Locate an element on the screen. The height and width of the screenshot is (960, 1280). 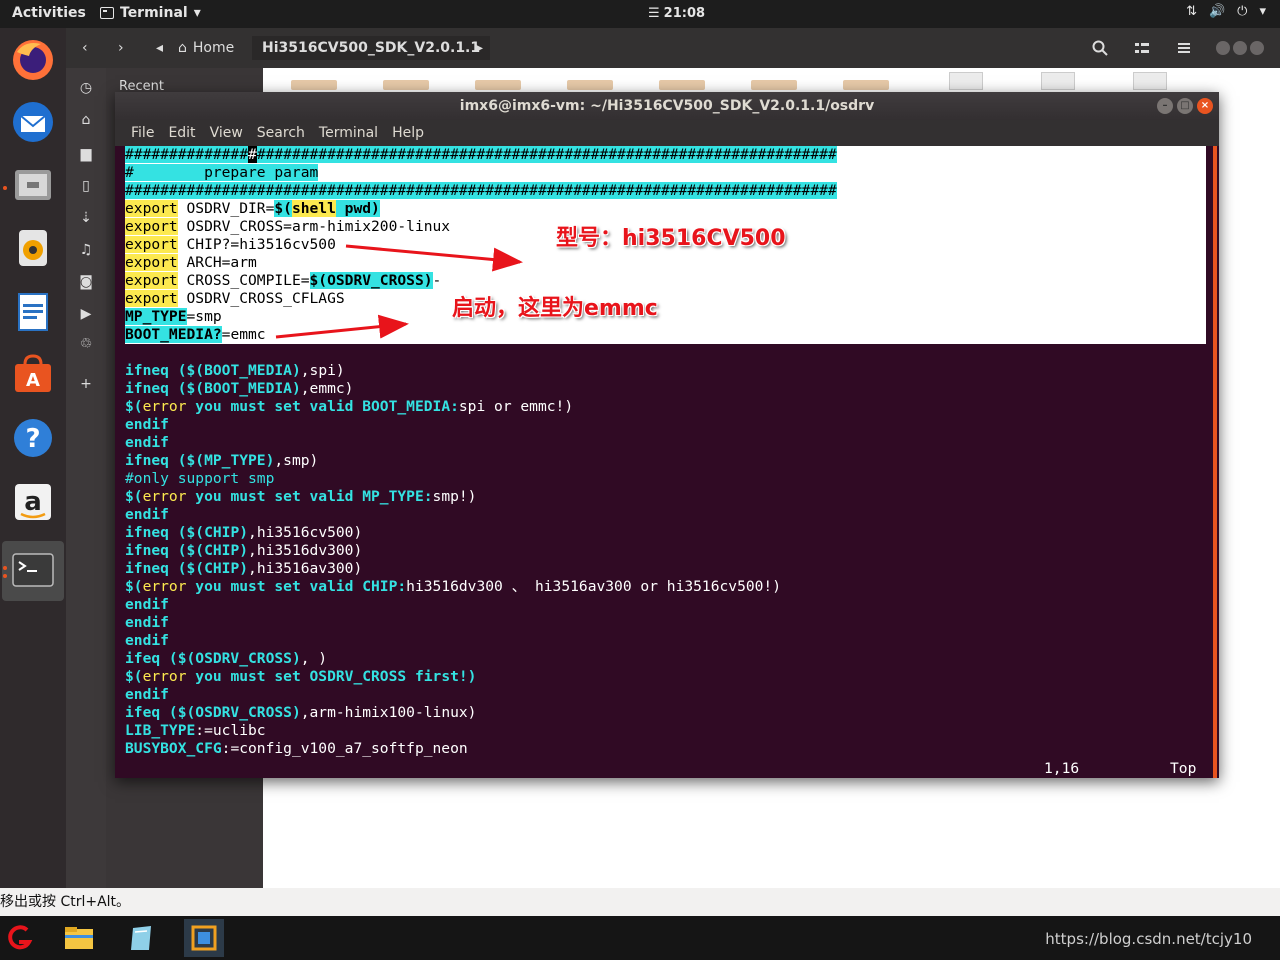
notepad-icon is located at coordinates (141, 938).